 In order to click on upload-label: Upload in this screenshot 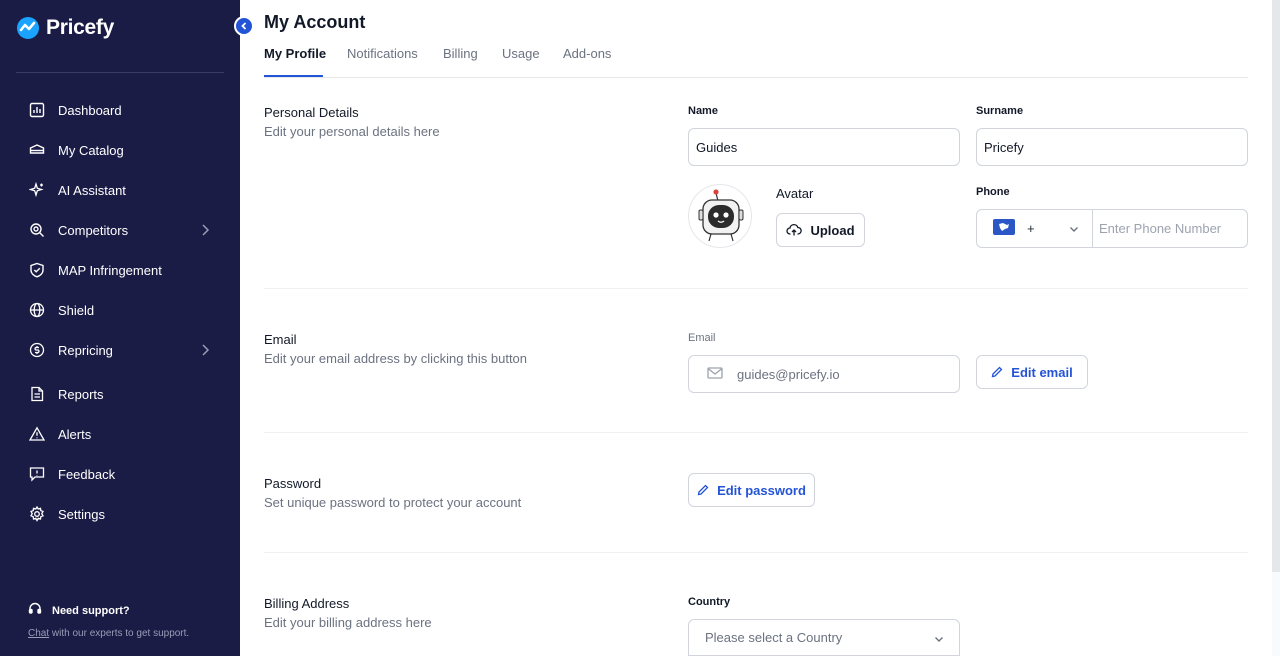, I will do `click(832, 230)`.